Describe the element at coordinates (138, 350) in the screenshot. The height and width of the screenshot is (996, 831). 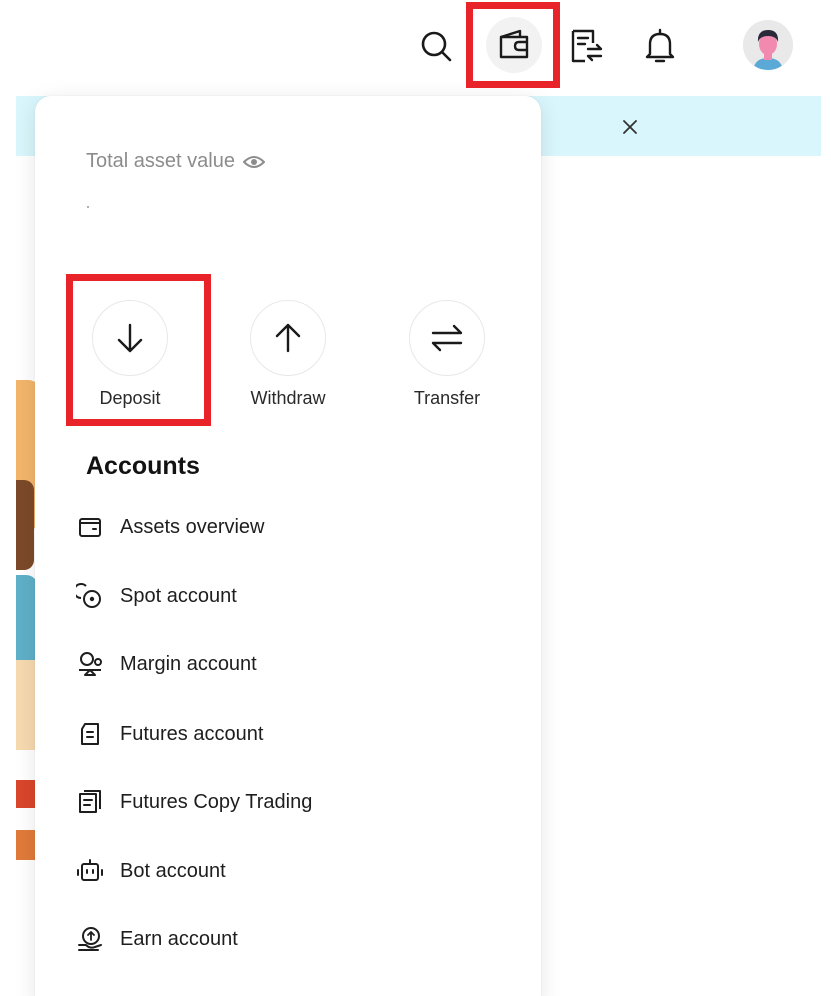
I see `deposit-highlight-box` at that location.